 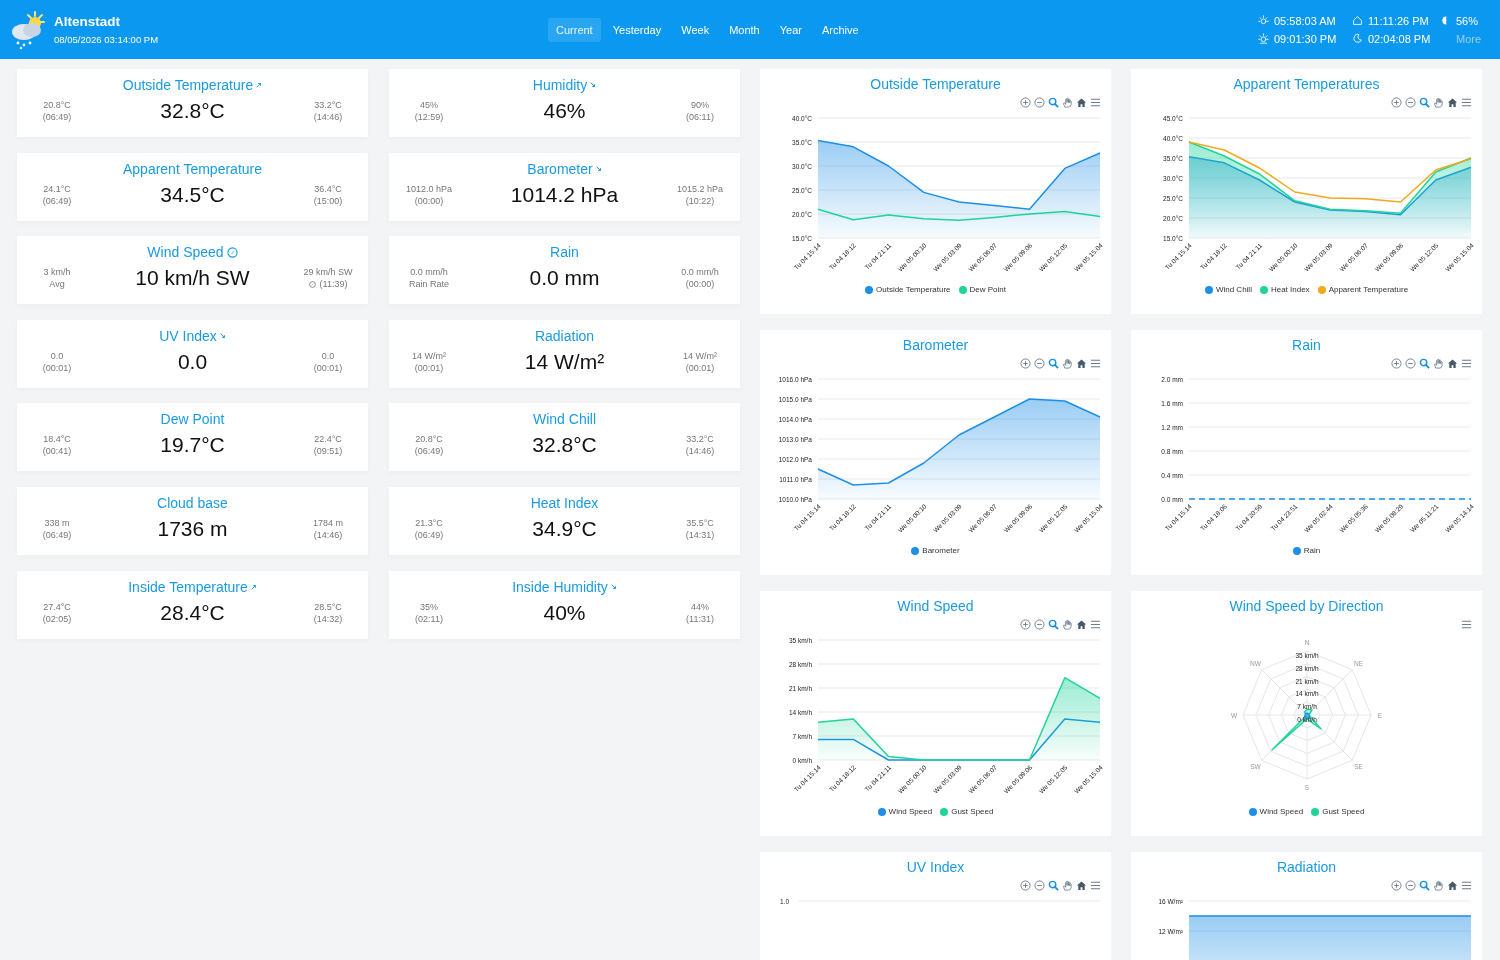 What do you see at coordinates (700, 534) in the screenshot?
I see `max-time: (14:31)` at bounding box center [700, 534].